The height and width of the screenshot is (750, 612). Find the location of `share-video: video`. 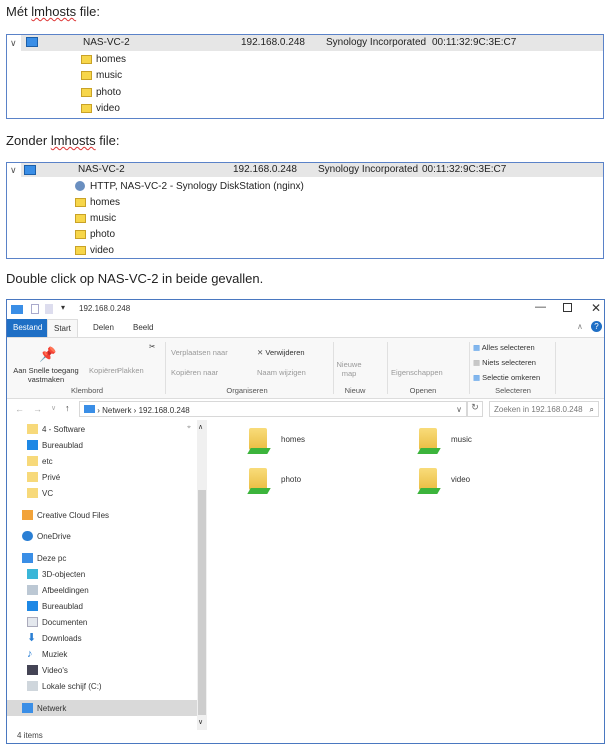

share-video: video is located at coordinates (444, 479).